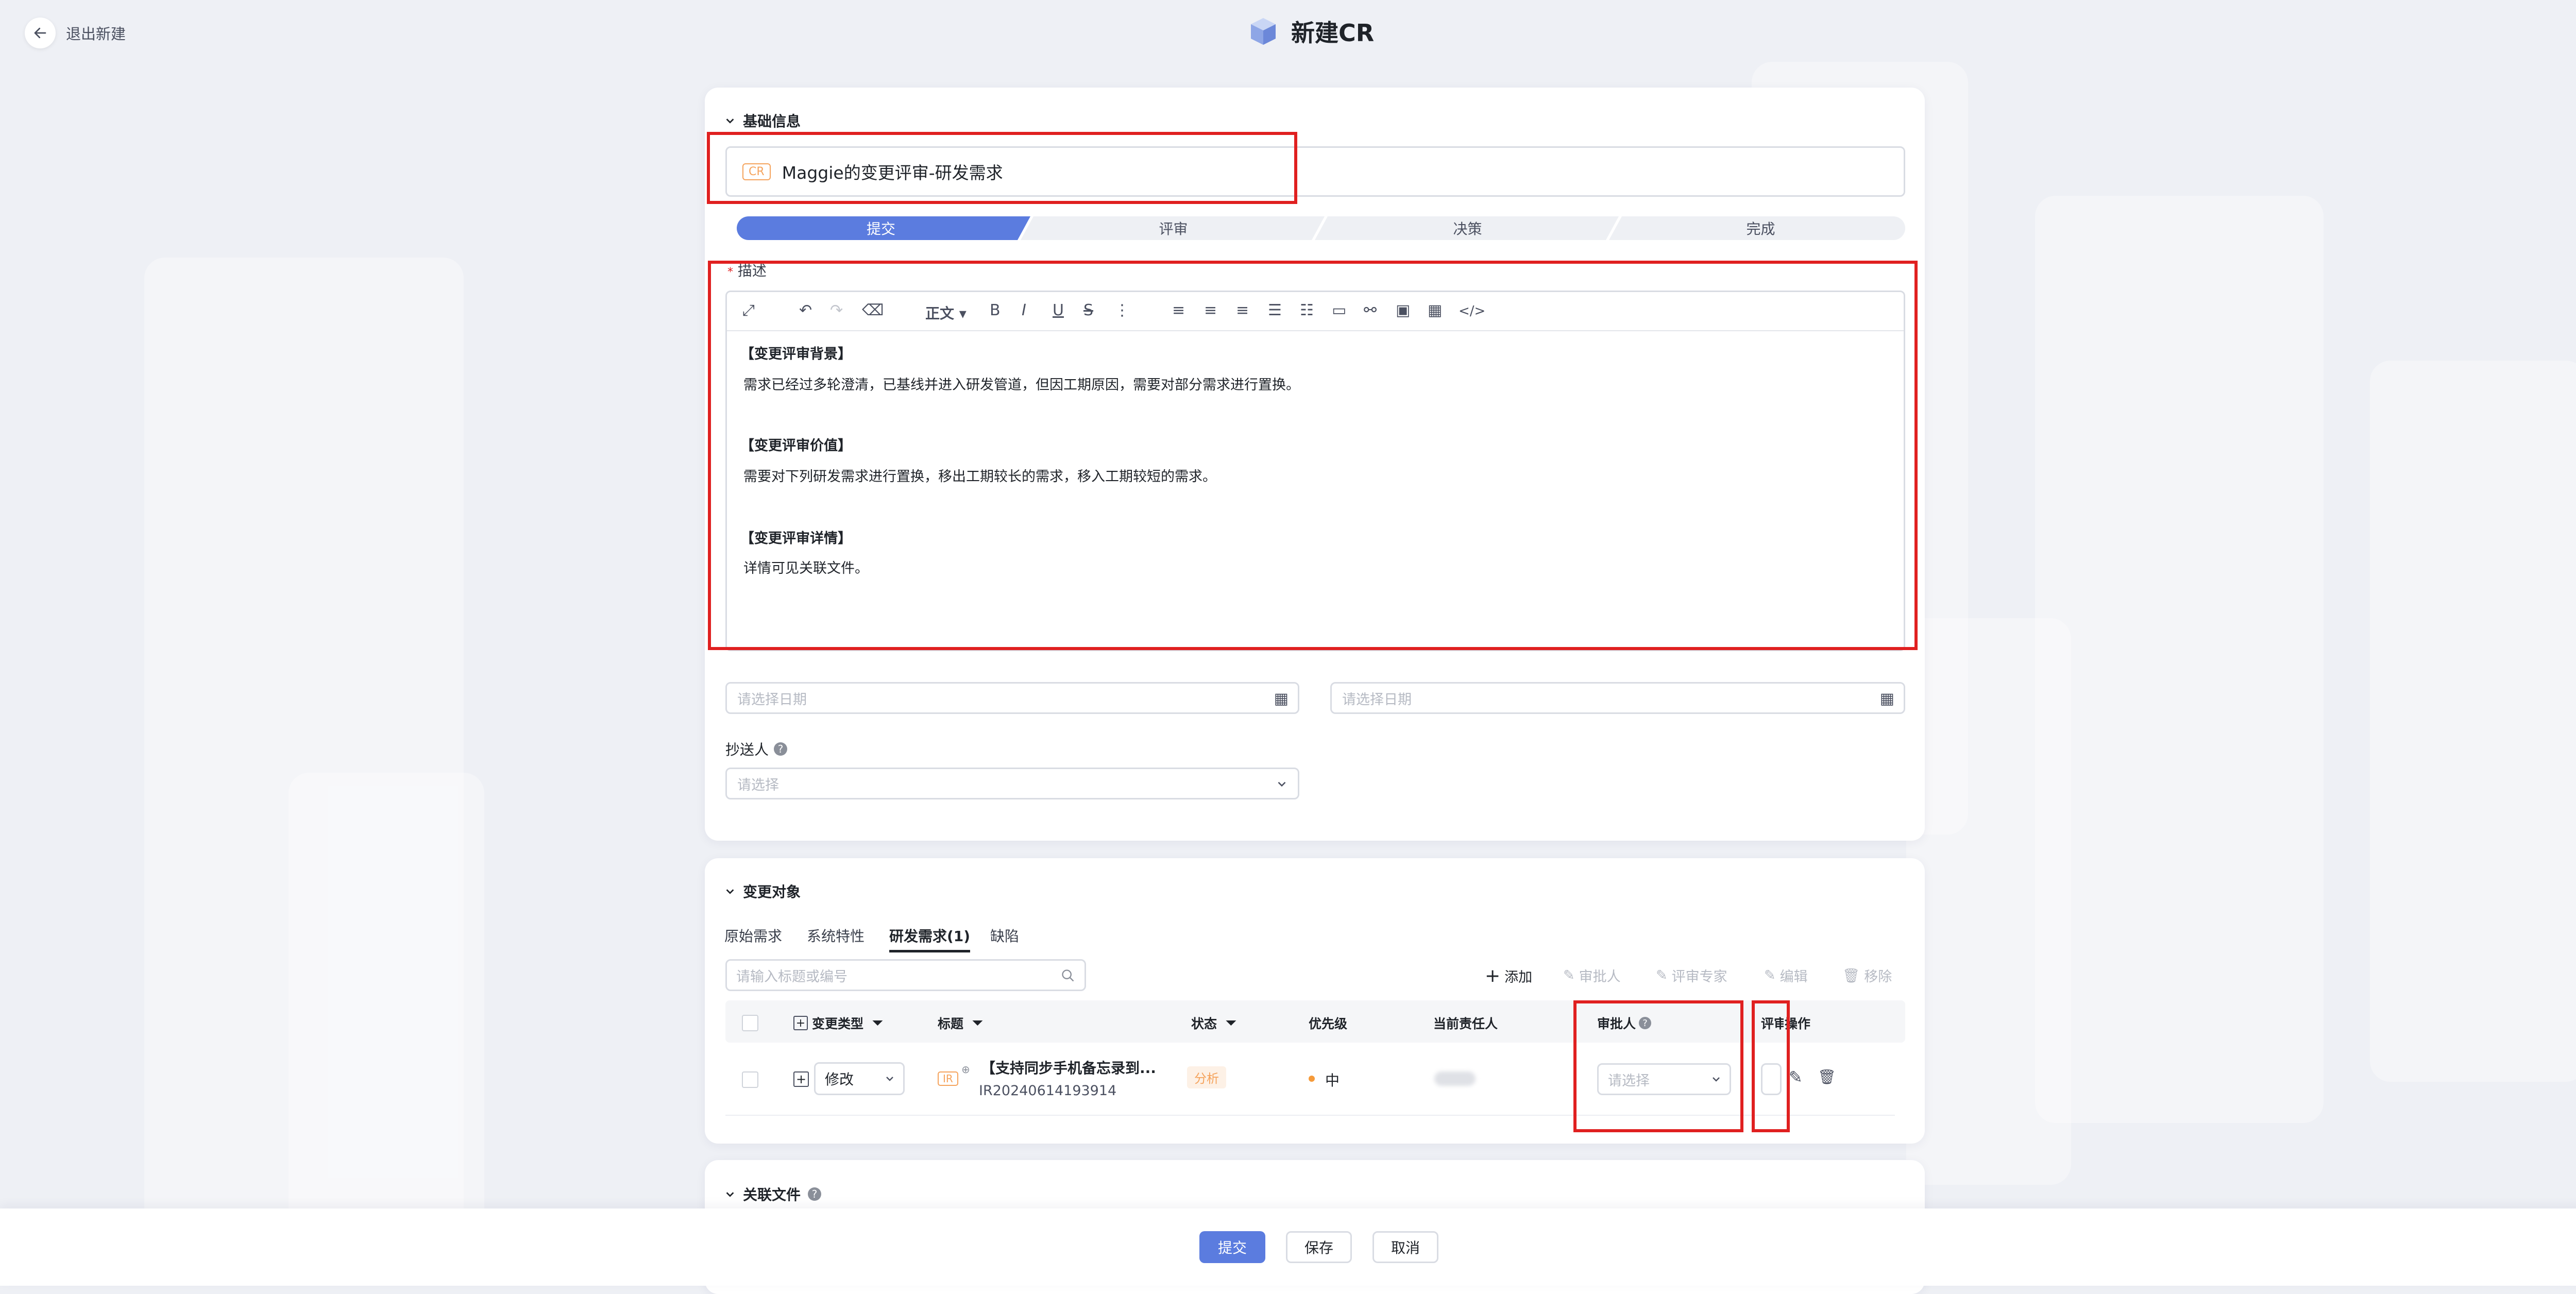  I want to click on add-button: + 添加, so click(1508, 975).